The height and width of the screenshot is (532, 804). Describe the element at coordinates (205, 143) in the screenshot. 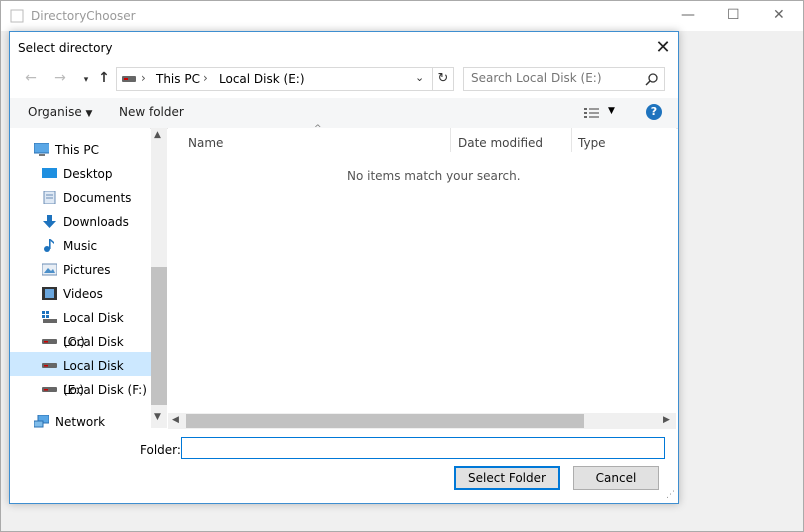

I see `column-header-name: Name` at that location.